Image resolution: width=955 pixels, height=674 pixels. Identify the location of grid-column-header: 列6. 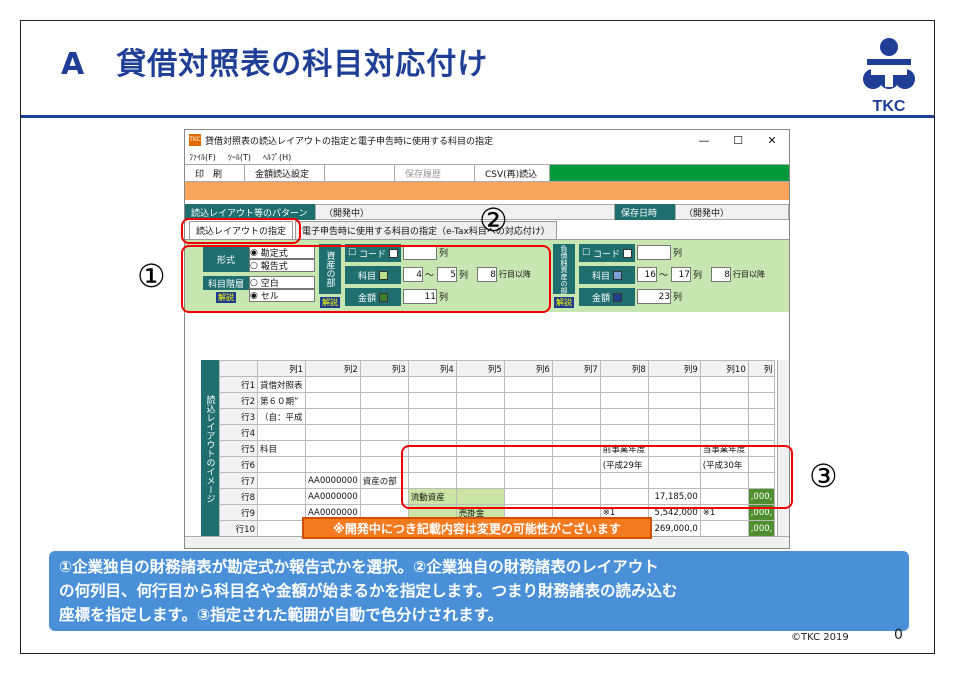
(528, 368).